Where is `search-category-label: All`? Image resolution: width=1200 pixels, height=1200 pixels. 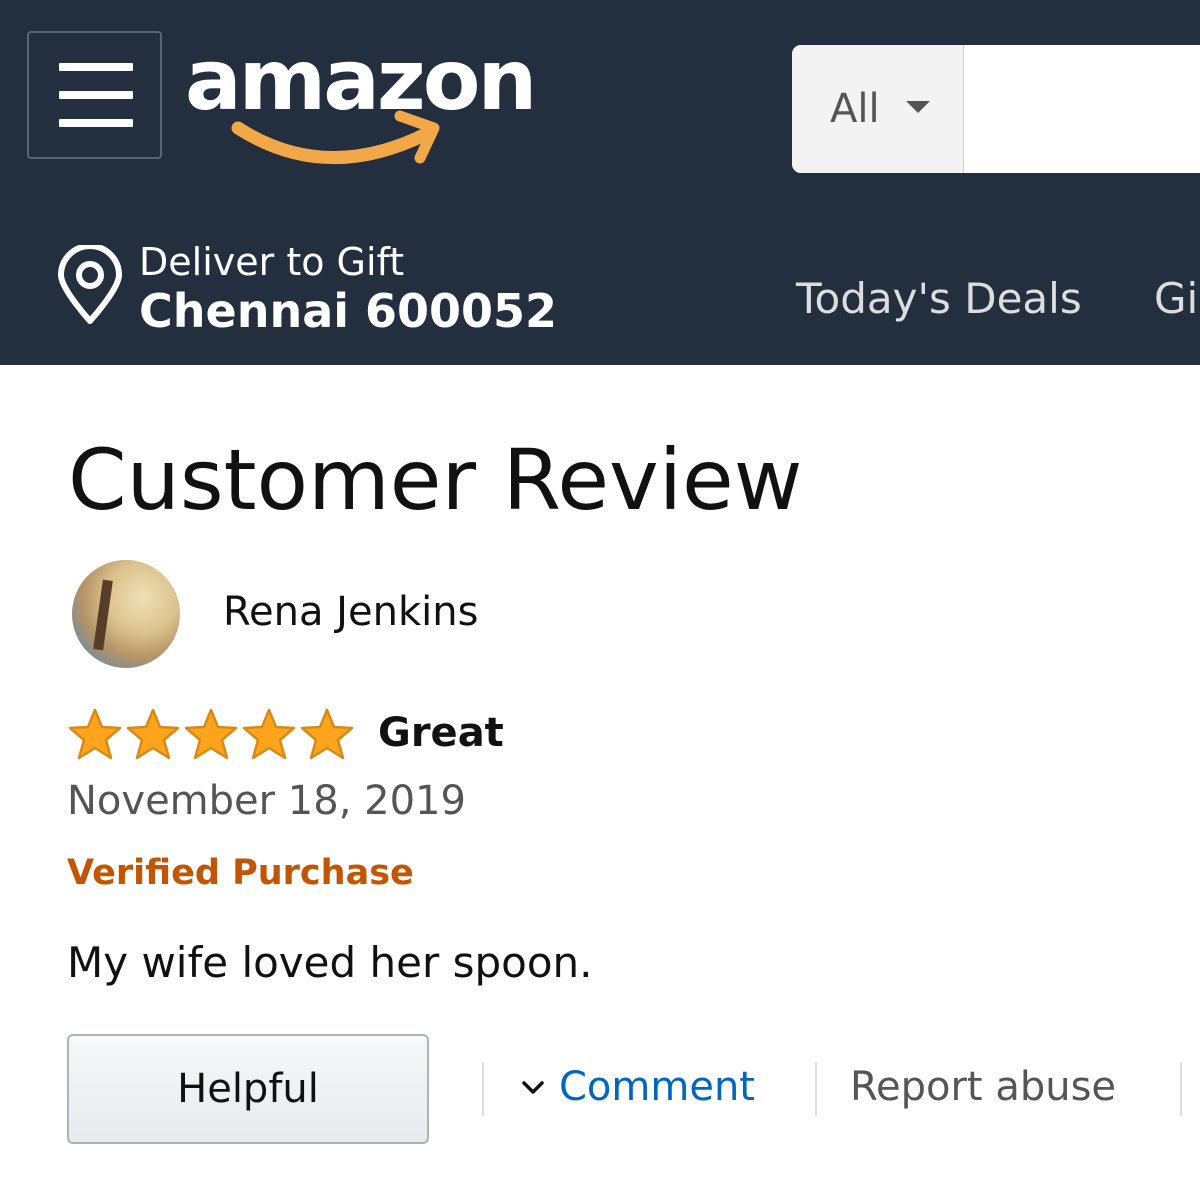
search-category-label: All is located at coordinates (855, 109).